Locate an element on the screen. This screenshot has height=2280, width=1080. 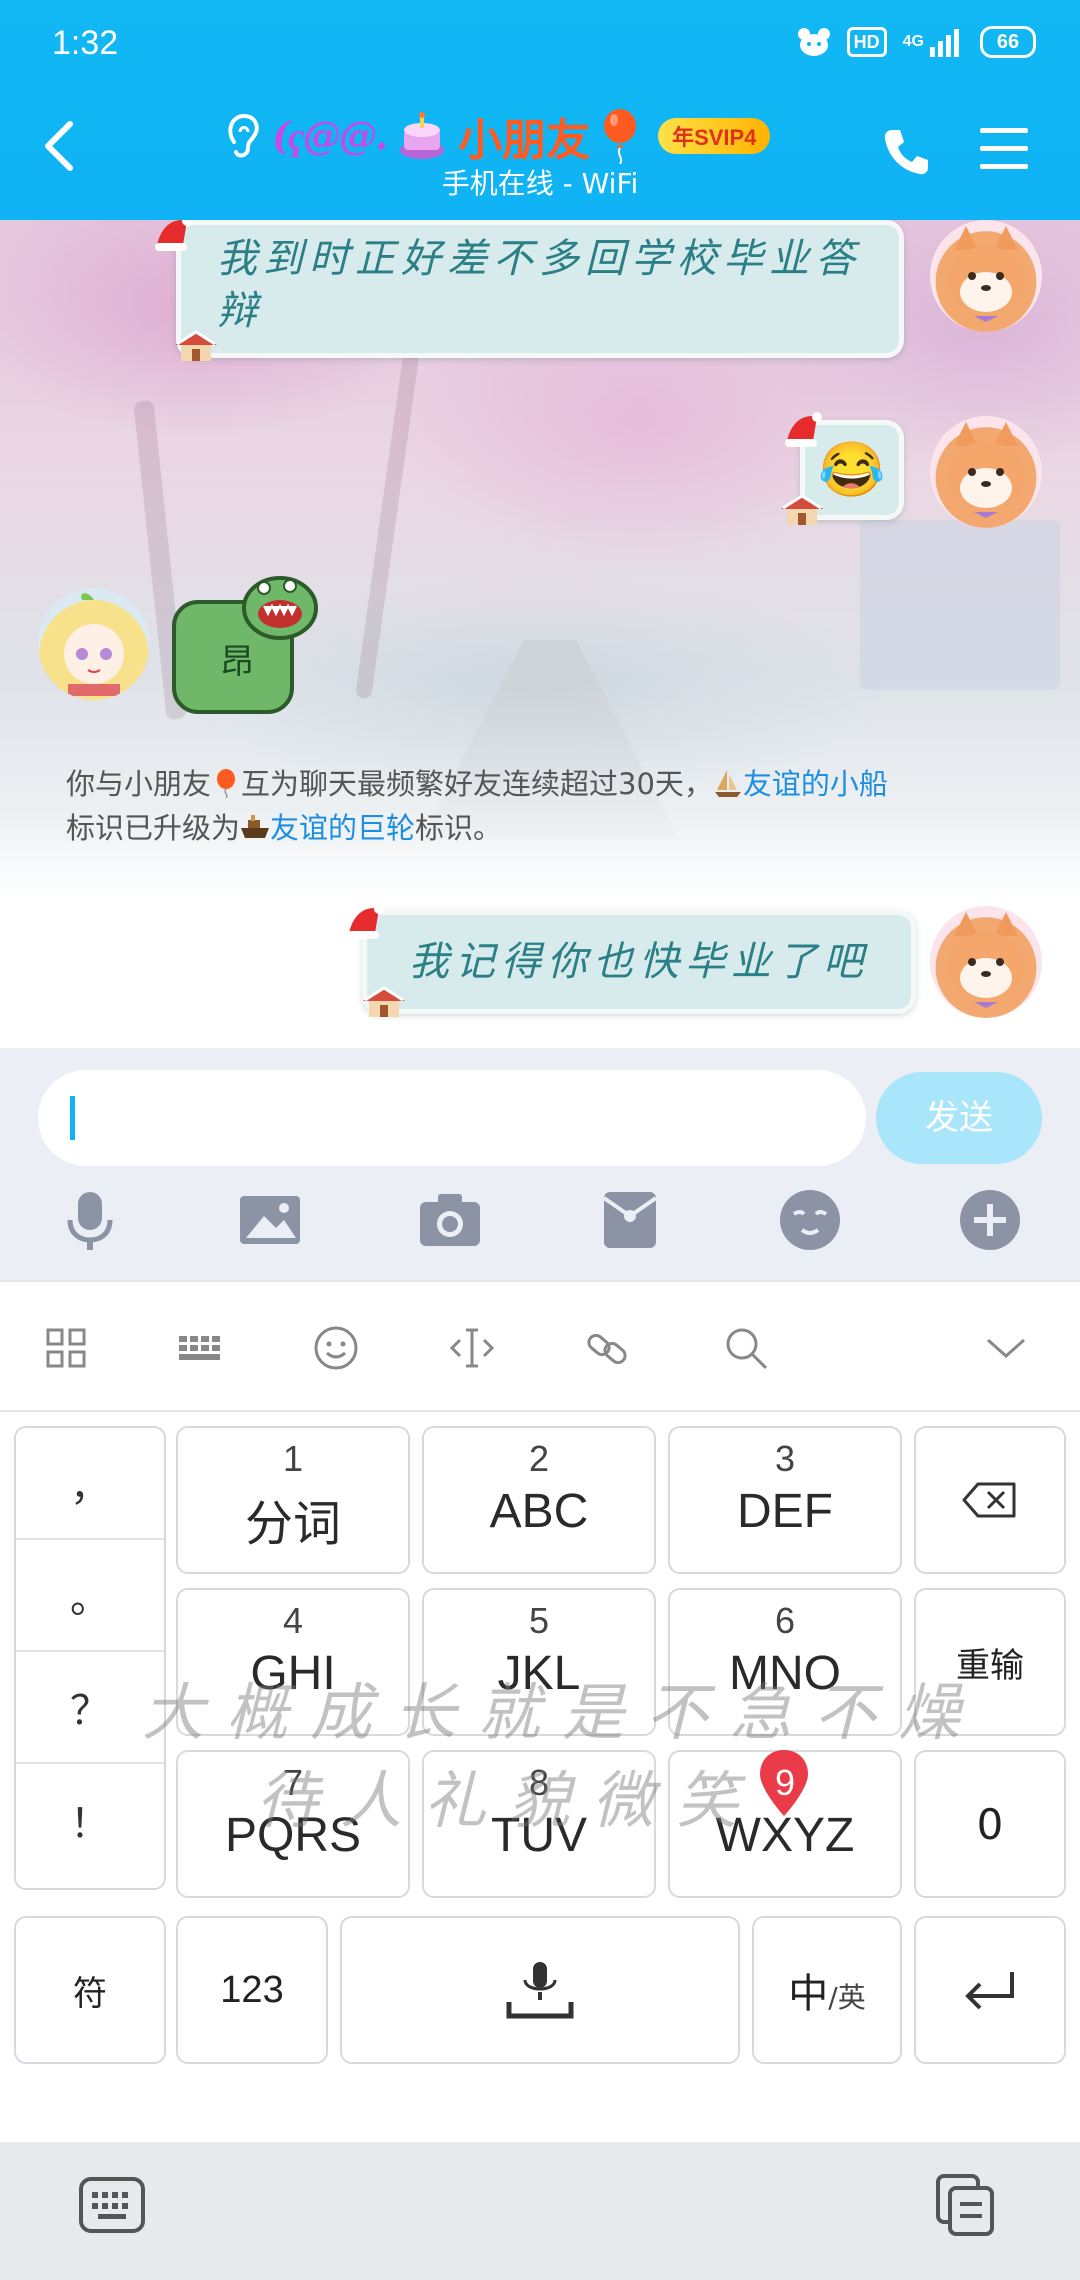
menu-button is located at coordinates (1004, 149).